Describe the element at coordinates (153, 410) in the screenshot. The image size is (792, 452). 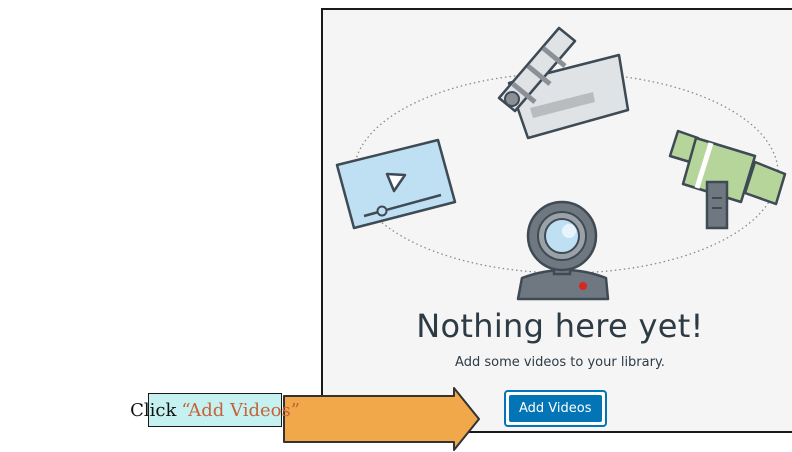
I see `callout-lead-text: Click` at that location.